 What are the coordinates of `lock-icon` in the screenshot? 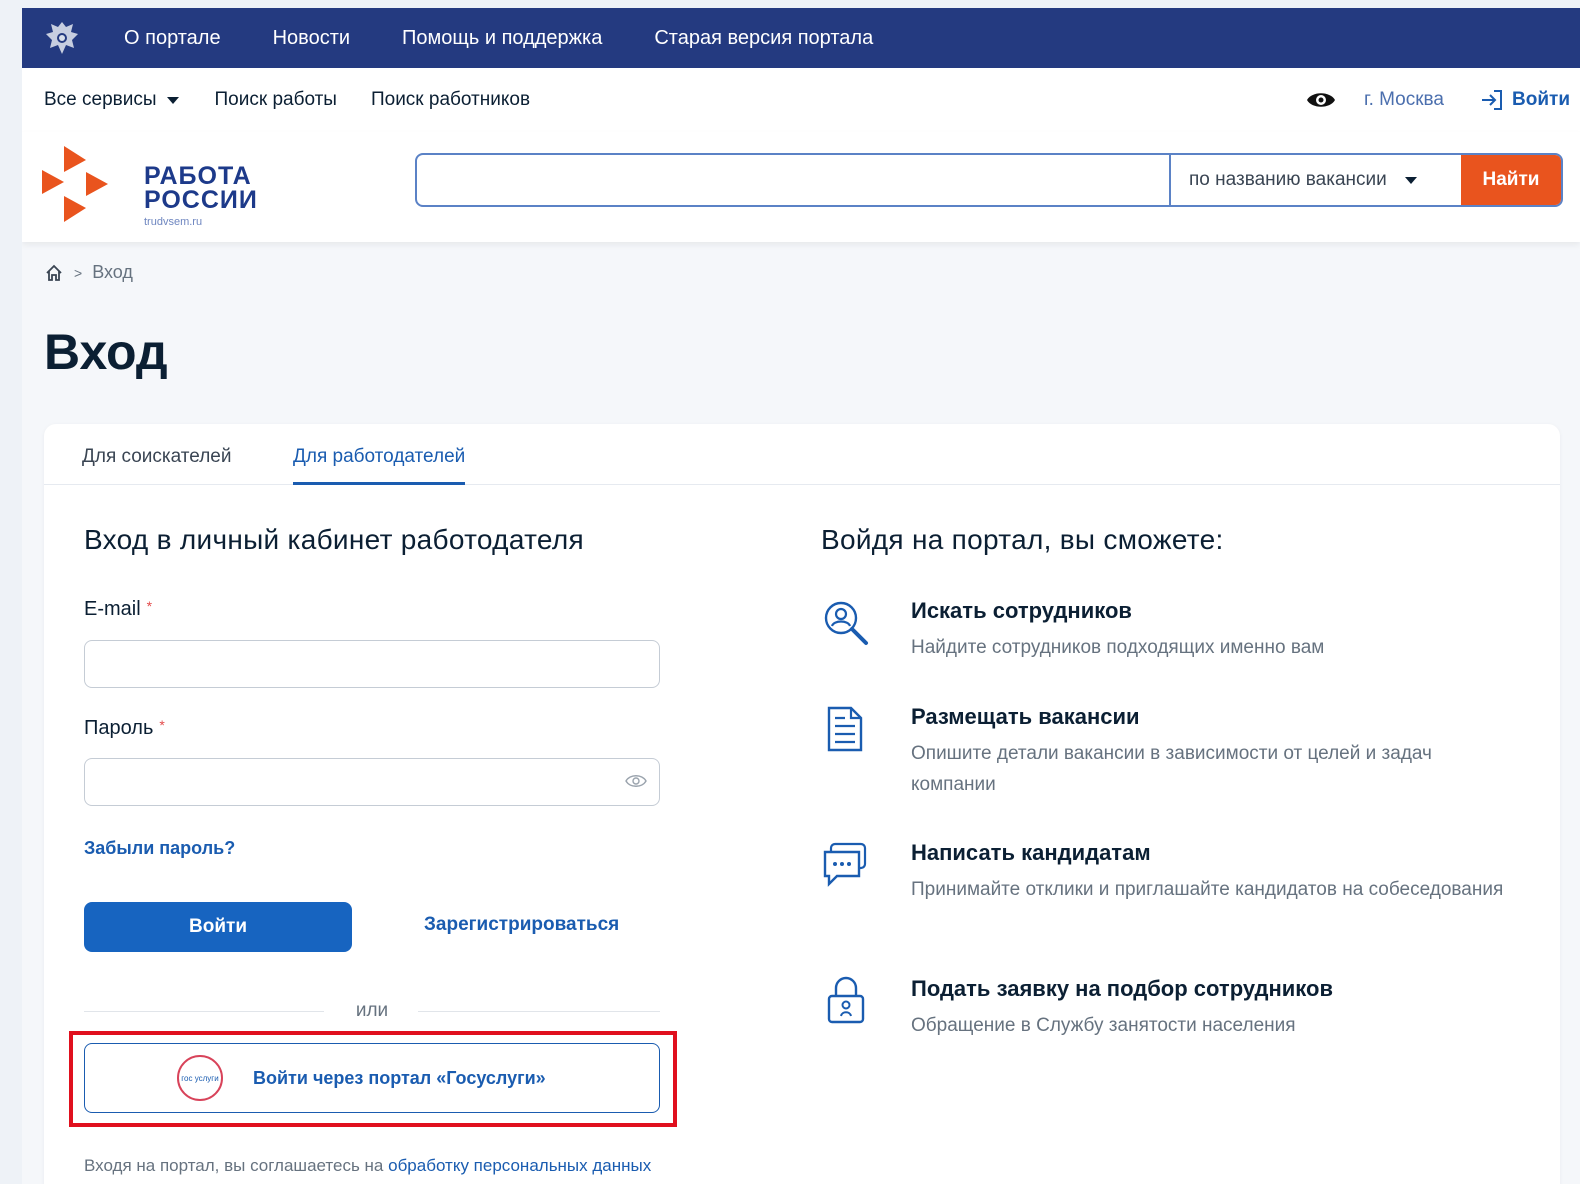 It's located at (846, 1001).